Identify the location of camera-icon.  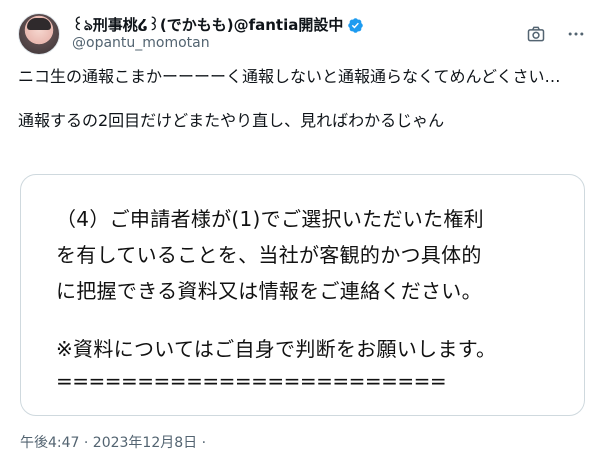
(536, 34).